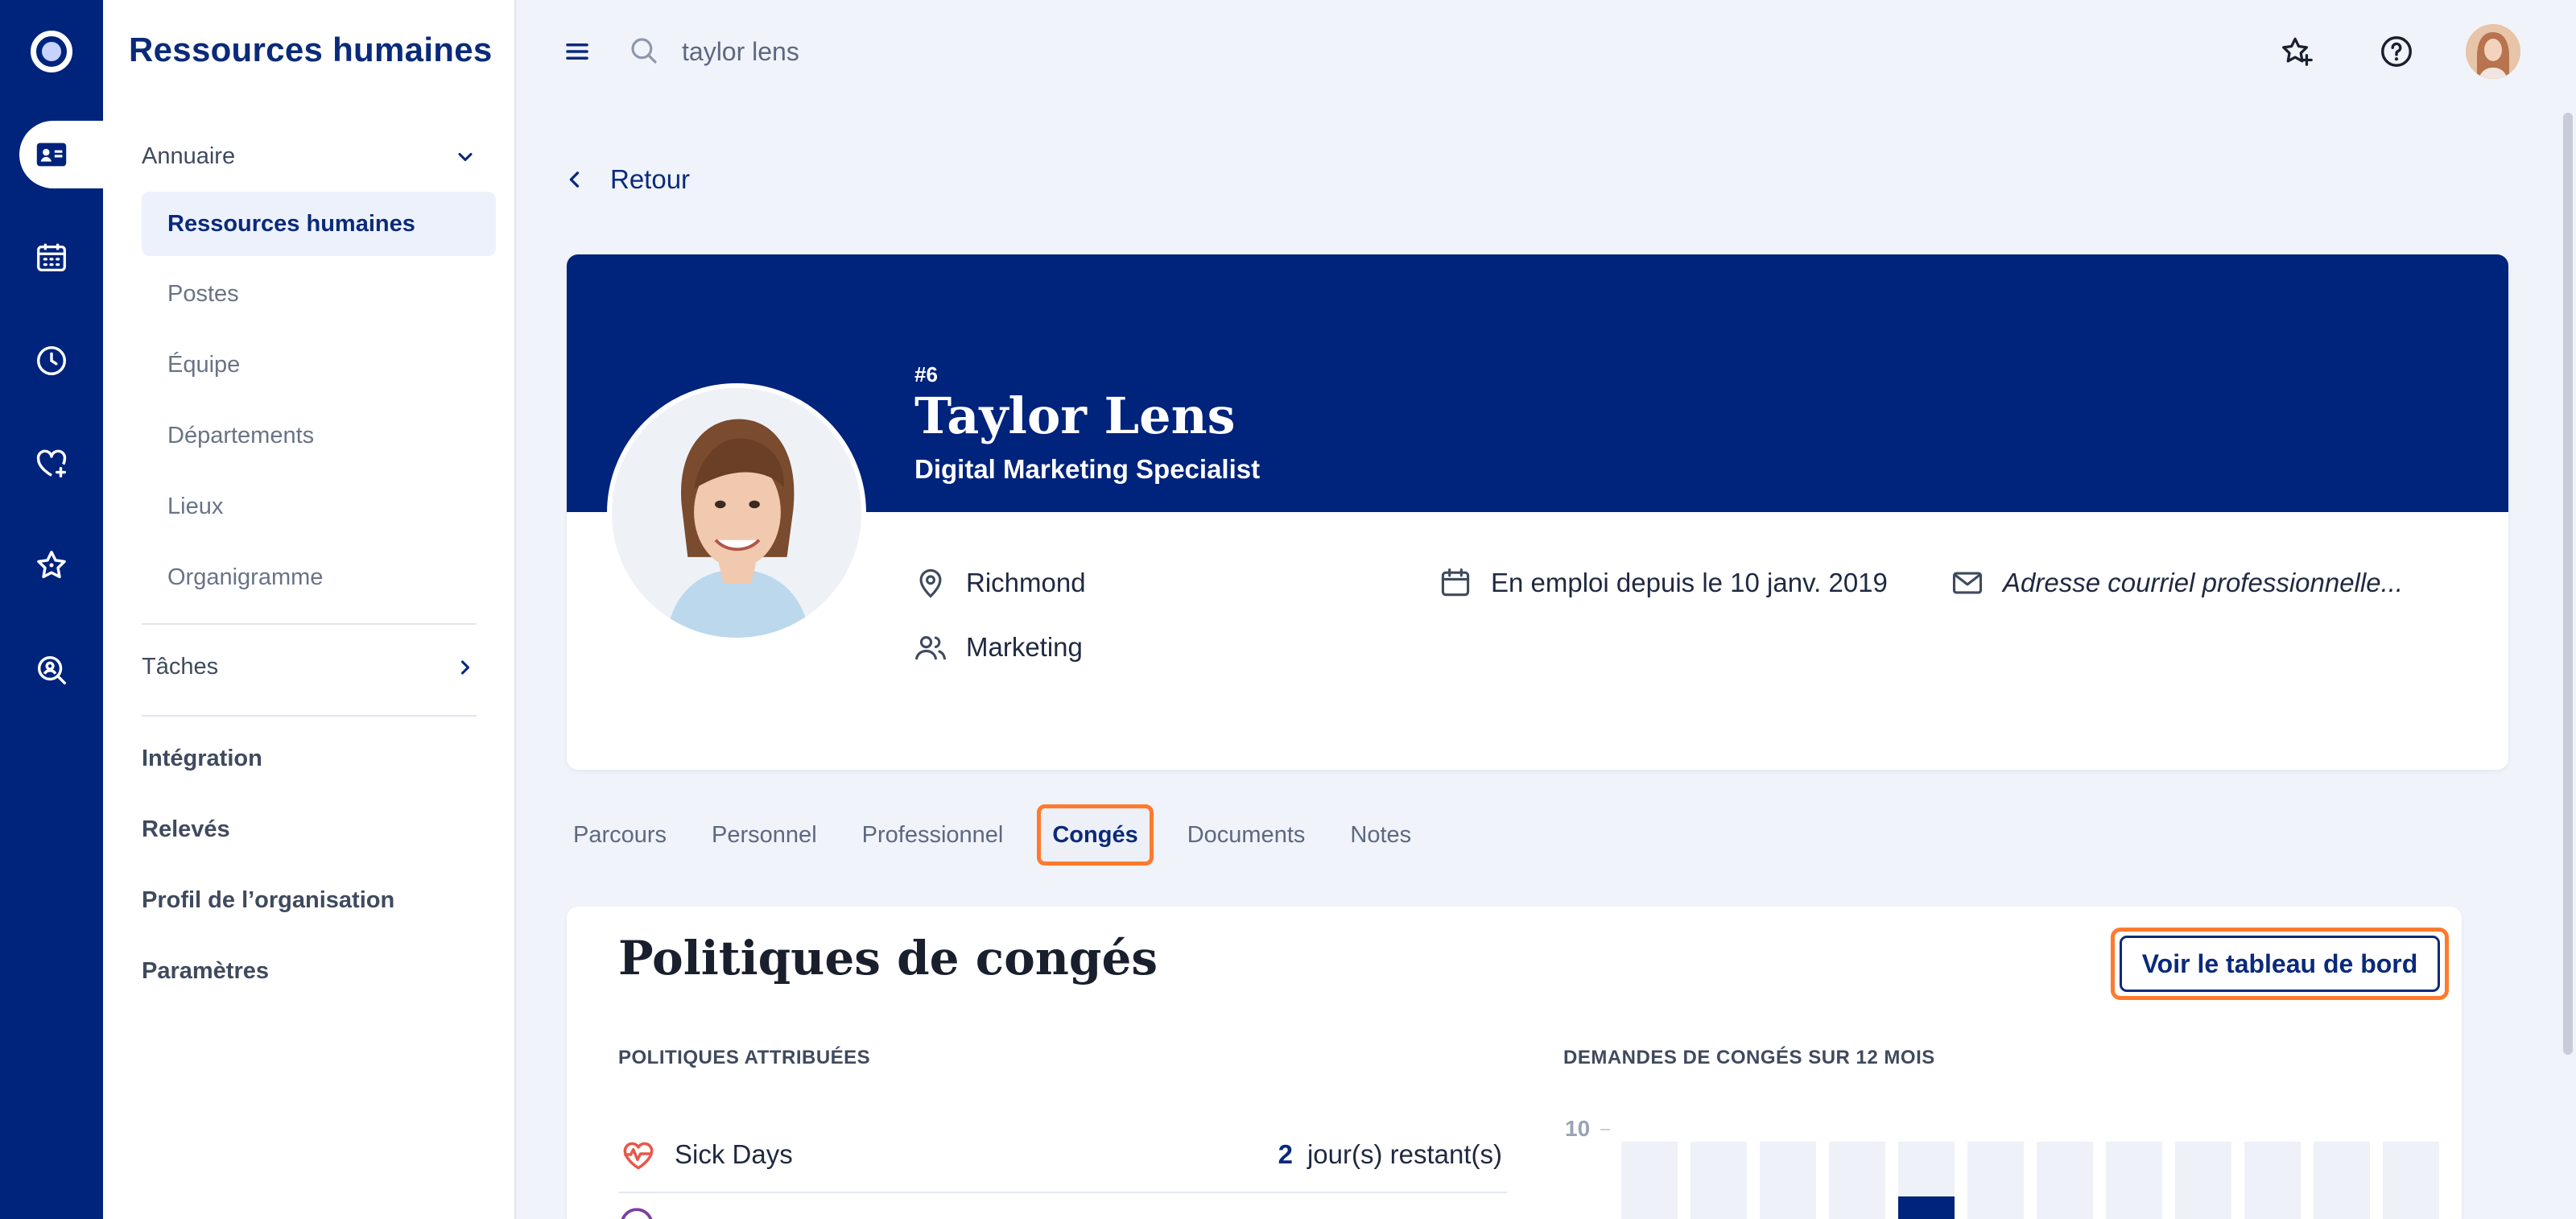  I want to click on heart-plus-icon, so click(51, 464).